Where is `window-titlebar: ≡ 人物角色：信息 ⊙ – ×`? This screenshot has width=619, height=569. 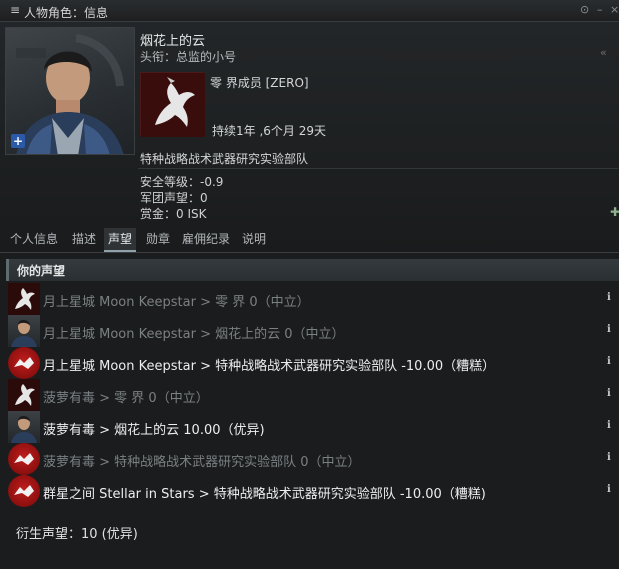
window-titlebar: ≡ 人物角色：信息 ⊙ – × is located at coordinates (309, 11).